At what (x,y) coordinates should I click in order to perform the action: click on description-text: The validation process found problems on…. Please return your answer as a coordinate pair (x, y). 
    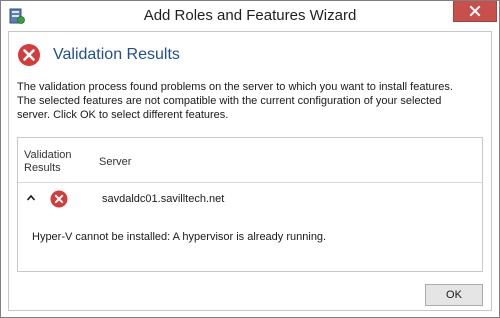
    Looking at the image, I should click on (252, 101).